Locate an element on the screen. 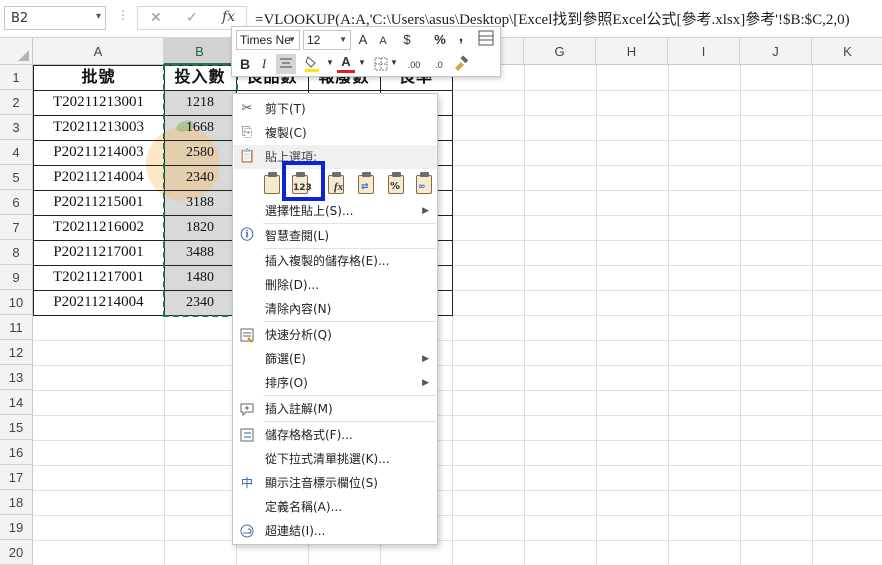 The width and height of the screenshot is (882, 565). grow-font-icon: A is located at coordinates (363, 40).